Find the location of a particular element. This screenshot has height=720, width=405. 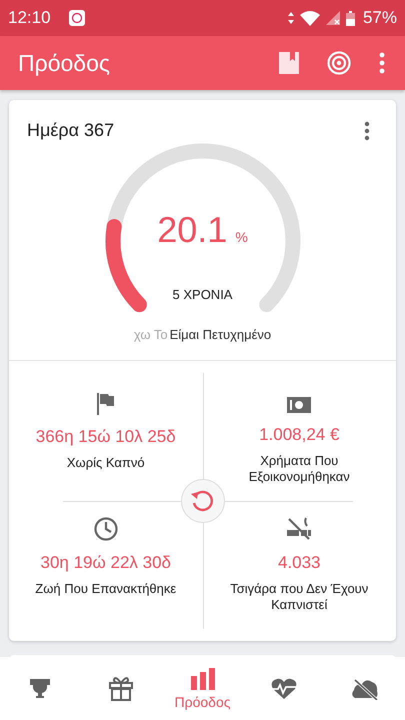

percent-sign: % is located at coordinates (241, 237).